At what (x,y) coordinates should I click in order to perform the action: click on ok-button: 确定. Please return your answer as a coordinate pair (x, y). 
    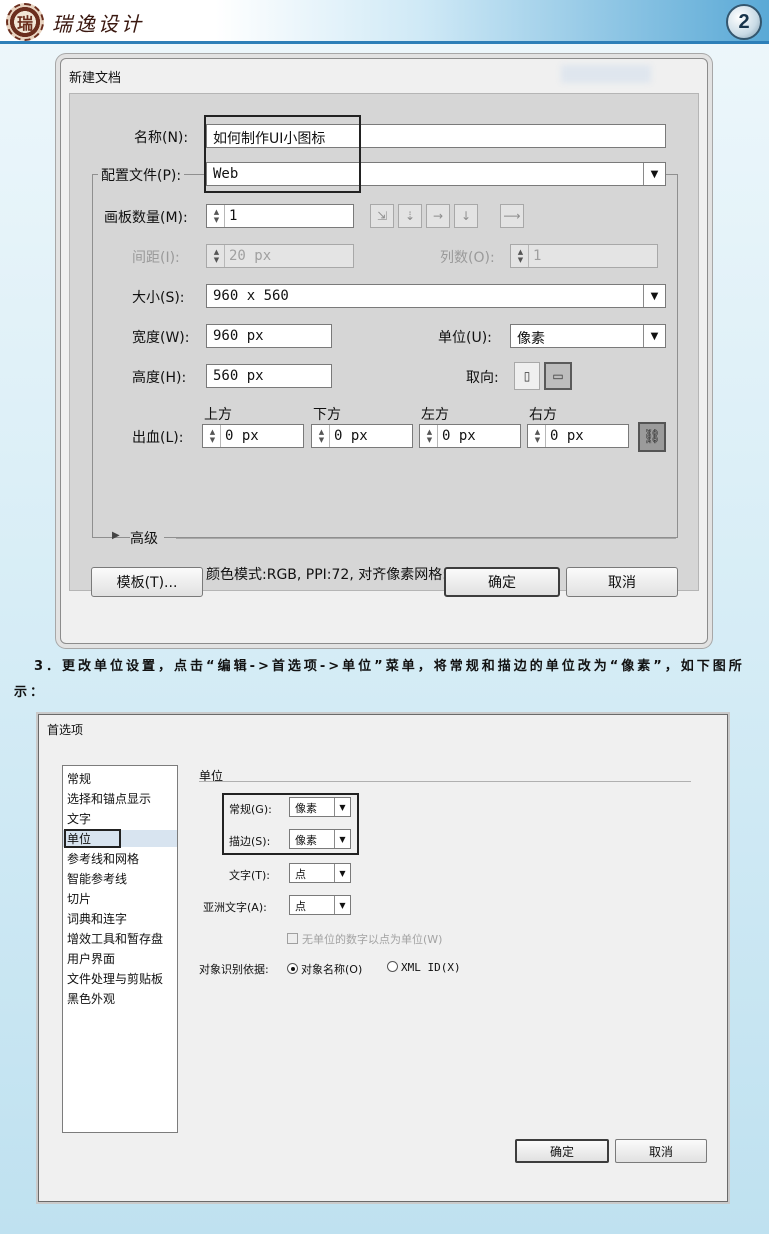
    Looking at the image, I should click on (502, 582).